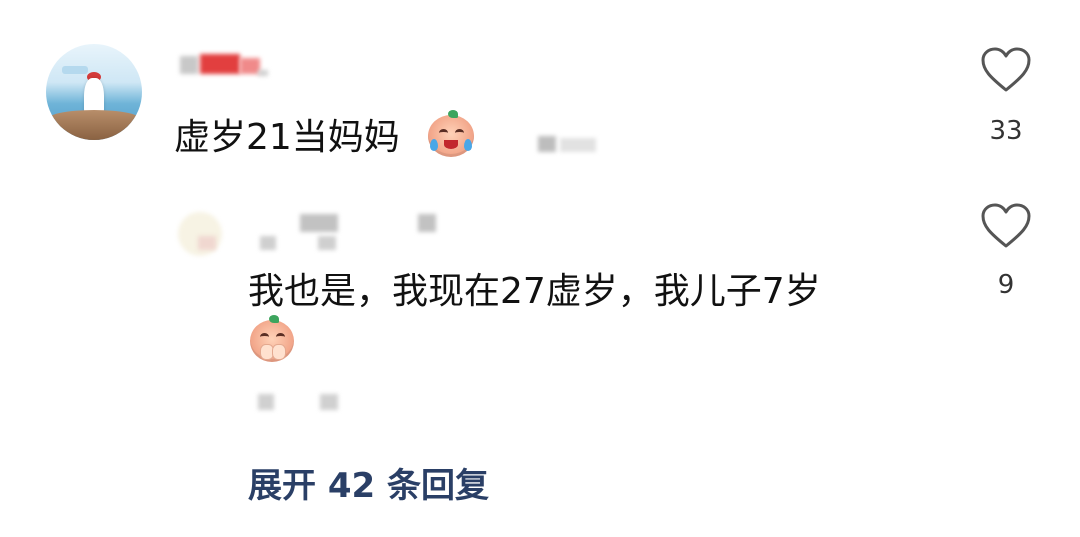  Describe the element at coordinates (287, 137) in the screenshot. I see `comment-text: 虚岁21当妈妈` at that location.